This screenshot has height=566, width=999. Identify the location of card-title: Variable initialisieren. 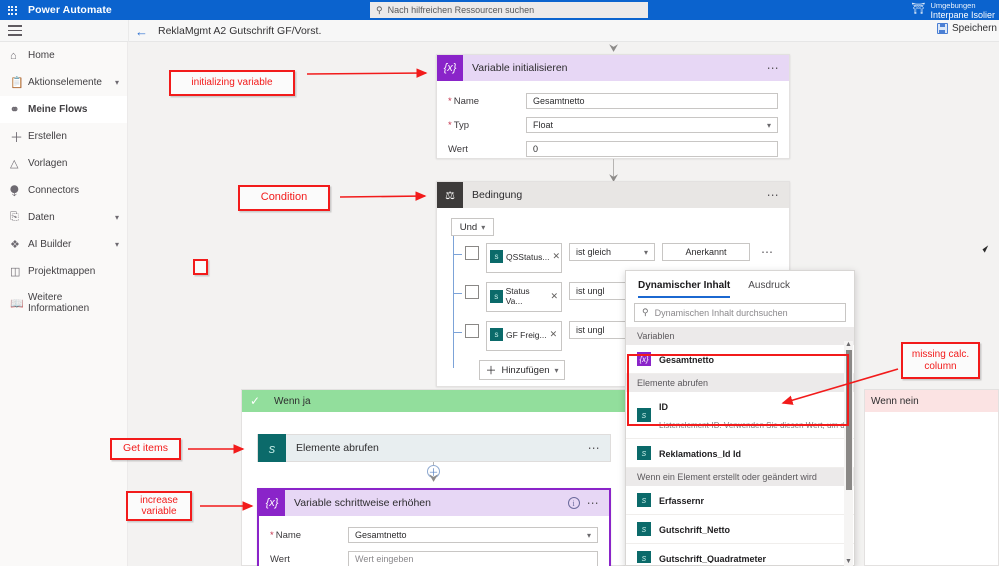
(520, 68).